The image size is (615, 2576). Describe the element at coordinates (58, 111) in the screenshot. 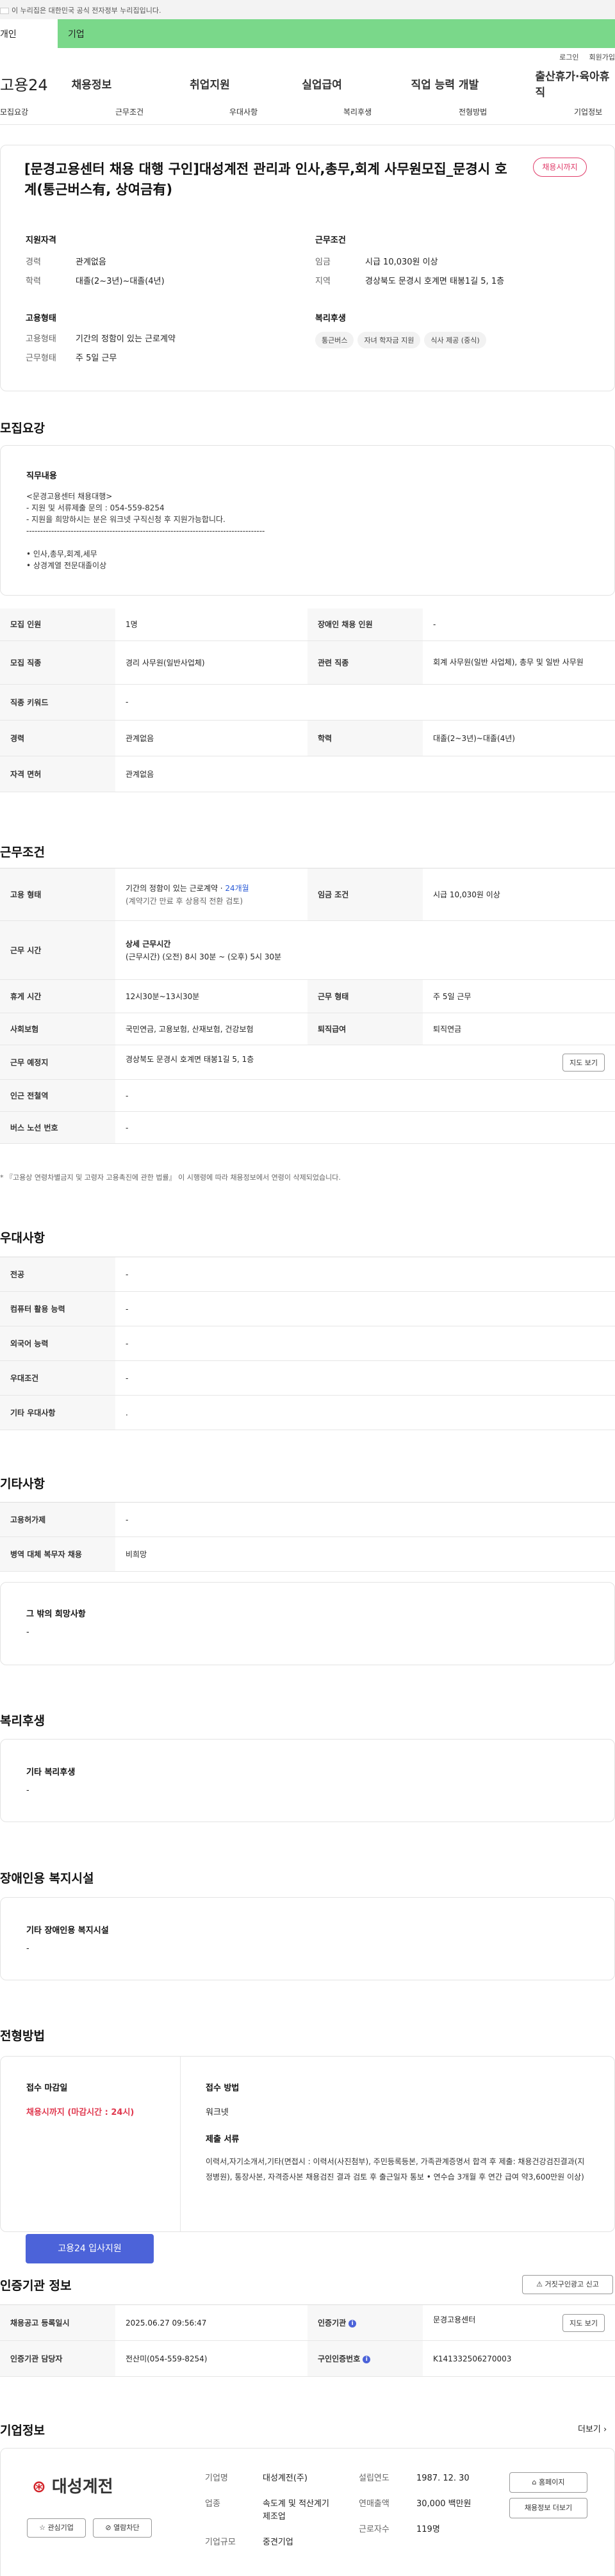

I see `snb-recruit: 모집요강` at that location.